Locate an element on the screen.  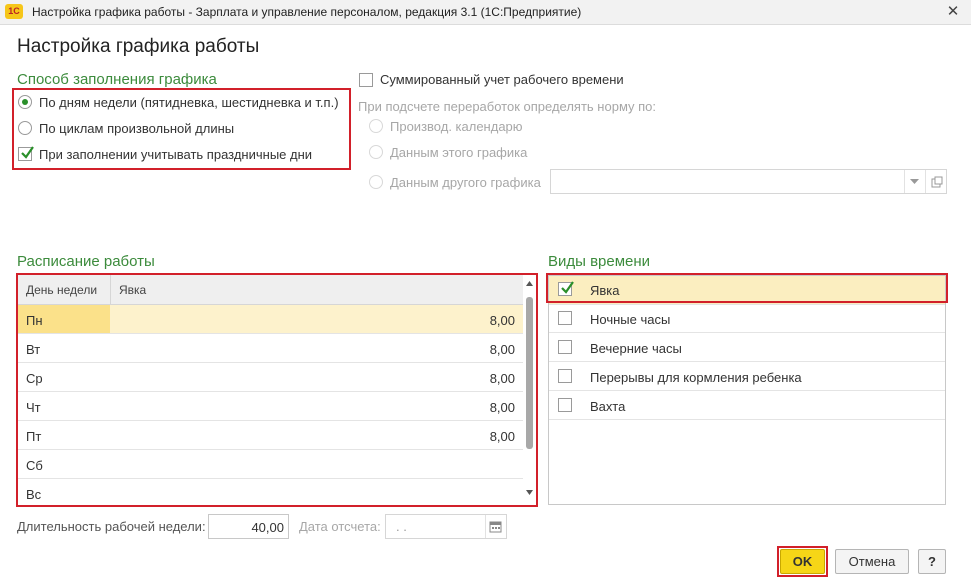
time-types-highlight is located at coordinates (747, 288).